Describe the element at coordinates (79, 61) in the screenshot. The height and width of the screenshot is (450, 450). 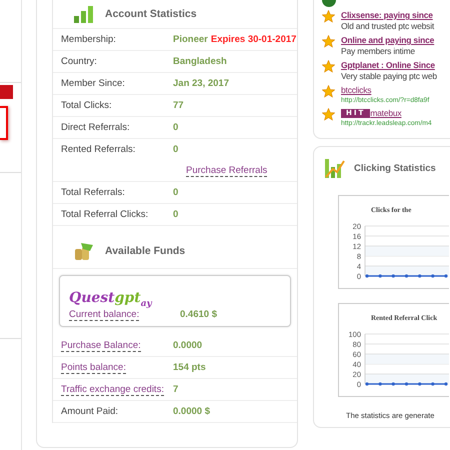
I see `field-label: Country:` at that location.